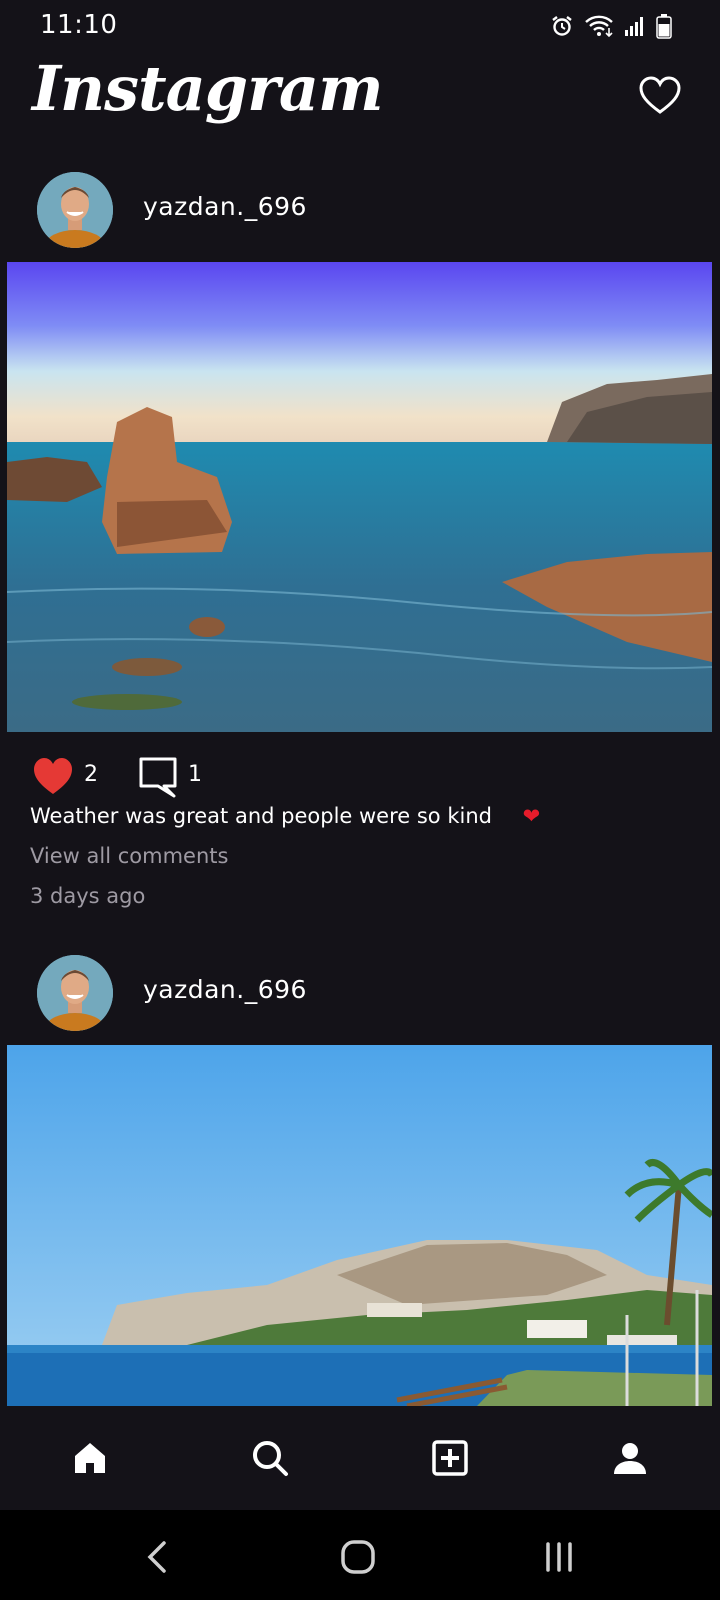  Describe the element at coordinates (660, 96) in the screenshot. I see `heart-outline-icon` at that location.